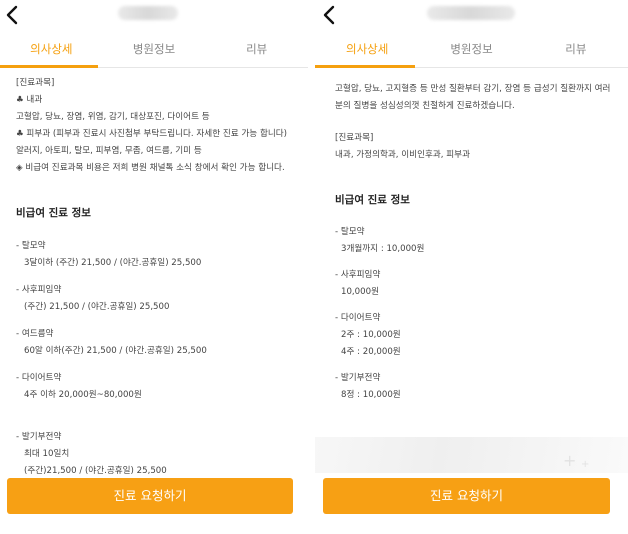 This screenshot has width=628, height=534. I want to click on price-item: - 탈모약 3달이하 (주간) 21,500 / (야간.공휴일) 25,500, so click(162, 255).